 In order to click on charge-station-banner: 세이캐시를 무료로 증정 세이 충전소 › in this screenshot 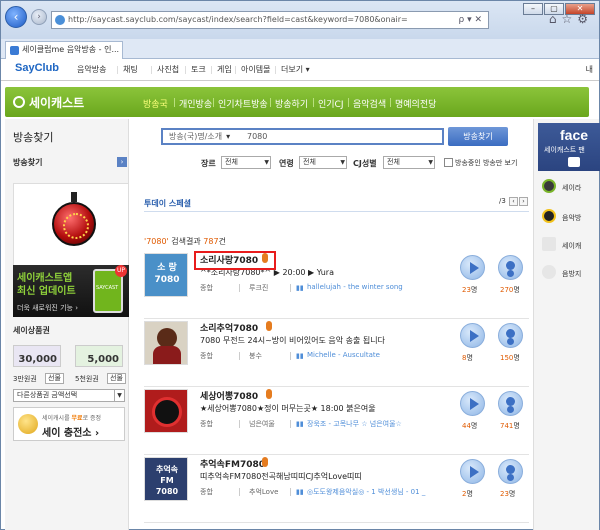, I will do `click(69, 424)`.